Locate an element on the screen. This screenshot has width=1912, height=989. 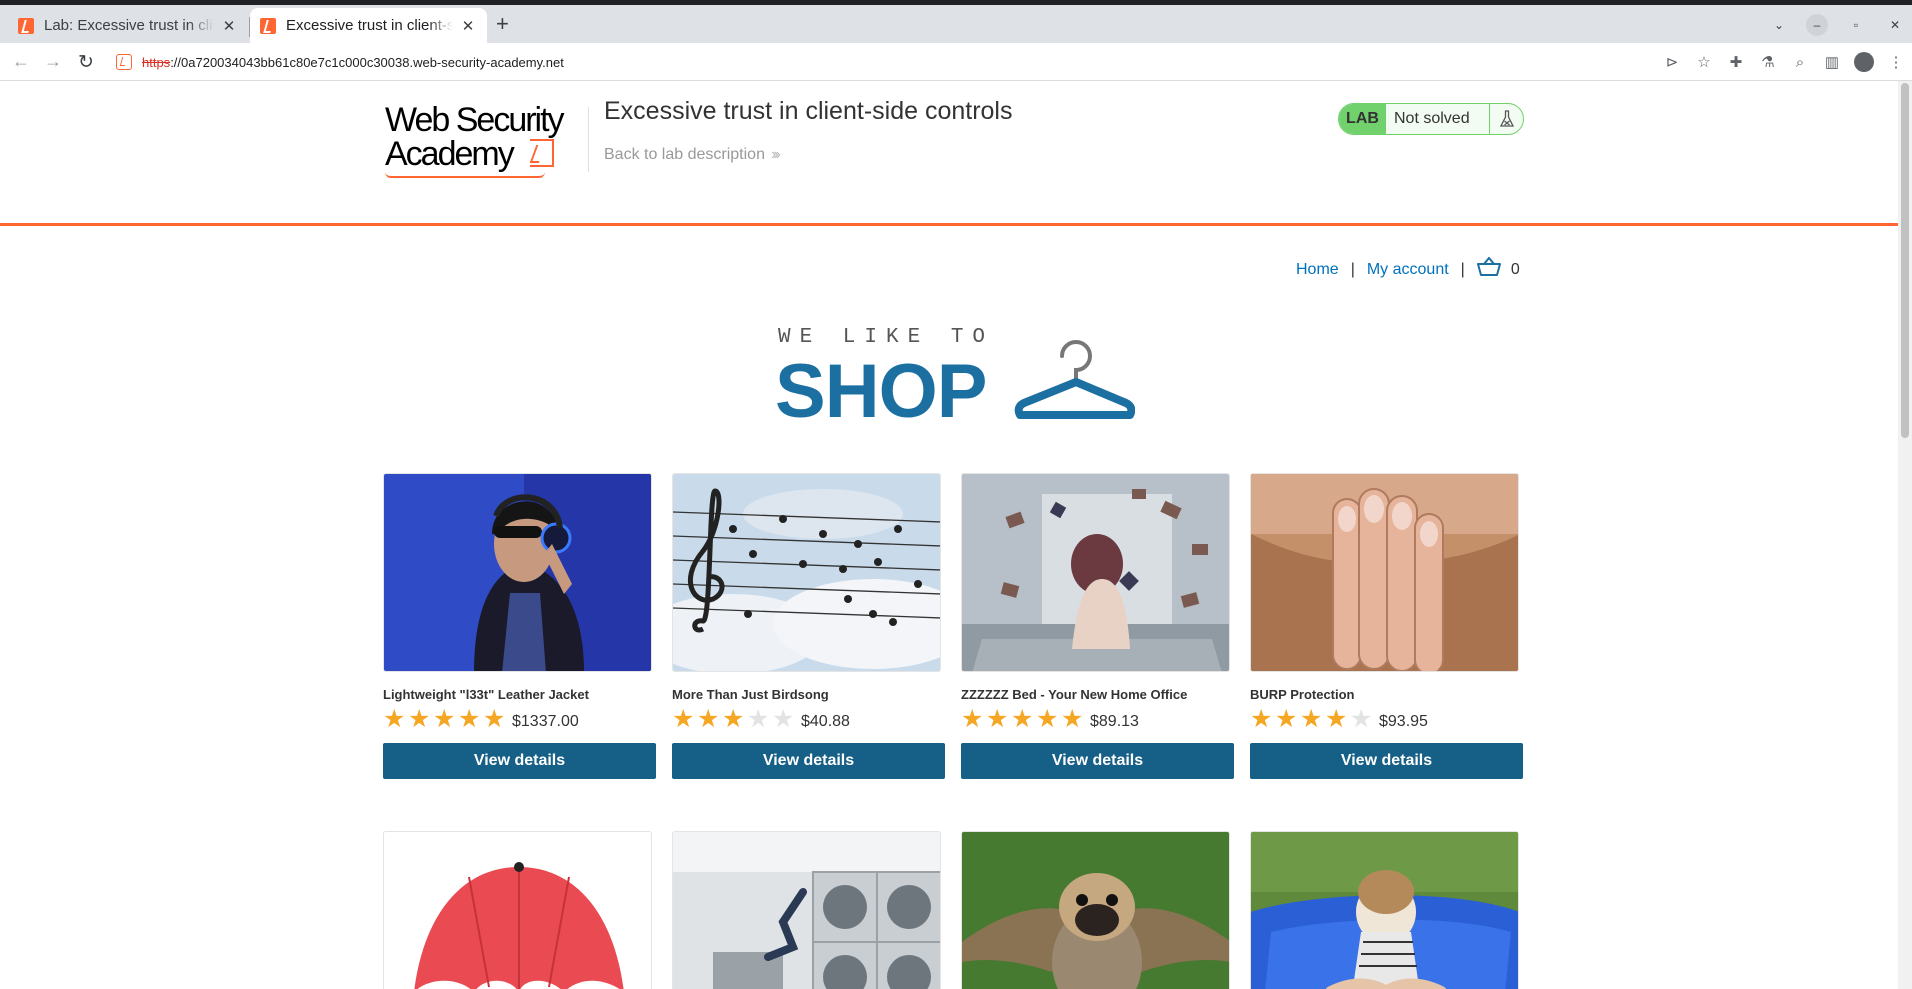
product-image-bed is located at coordinates (1095, 572).